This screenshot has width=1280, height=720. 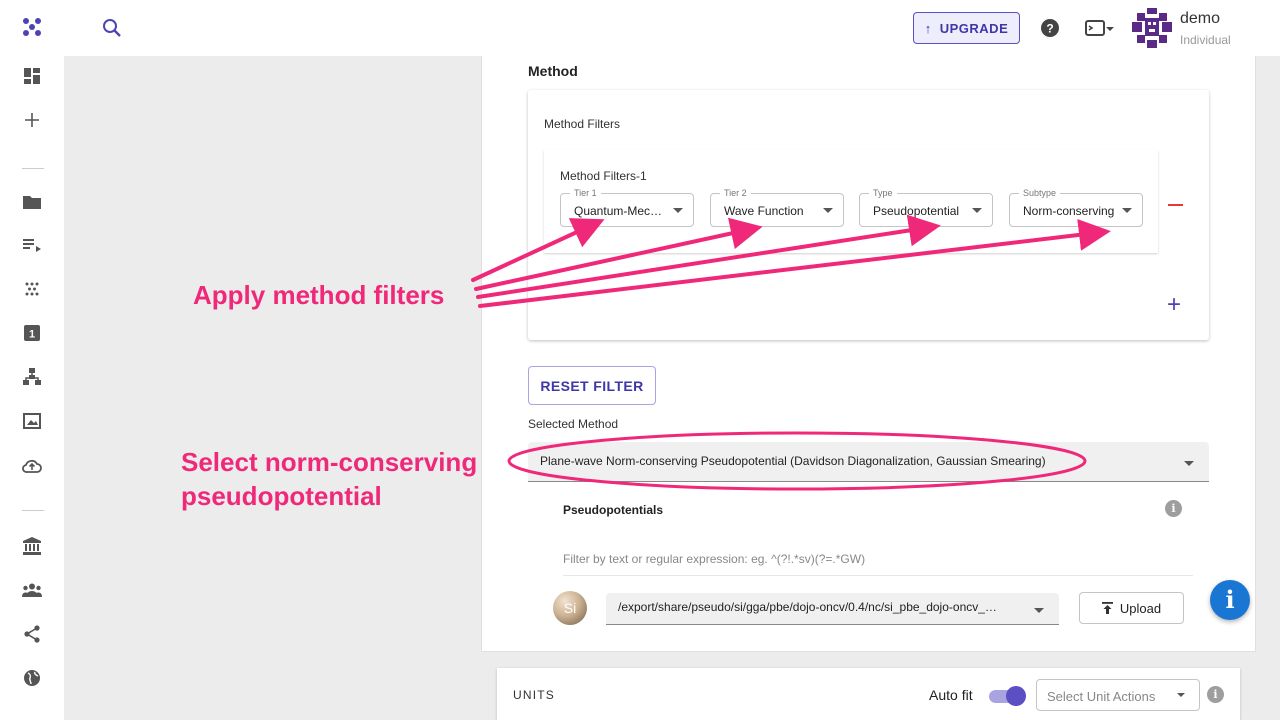 What do you see at coordinates (592, 385) in the screenshot?
I see `reset-filter-button: RESET FILTER` at bounding box center [592, 385].